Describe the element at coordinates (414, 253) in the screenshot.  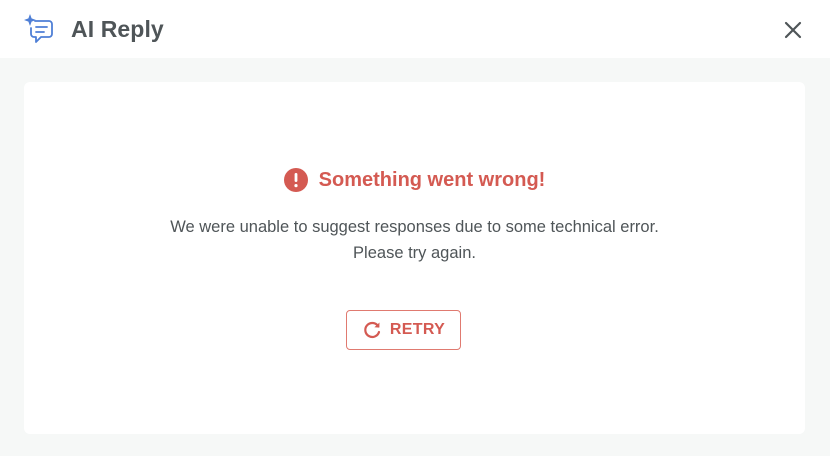
I see `error-message-line-2: Please try again.` at that location.